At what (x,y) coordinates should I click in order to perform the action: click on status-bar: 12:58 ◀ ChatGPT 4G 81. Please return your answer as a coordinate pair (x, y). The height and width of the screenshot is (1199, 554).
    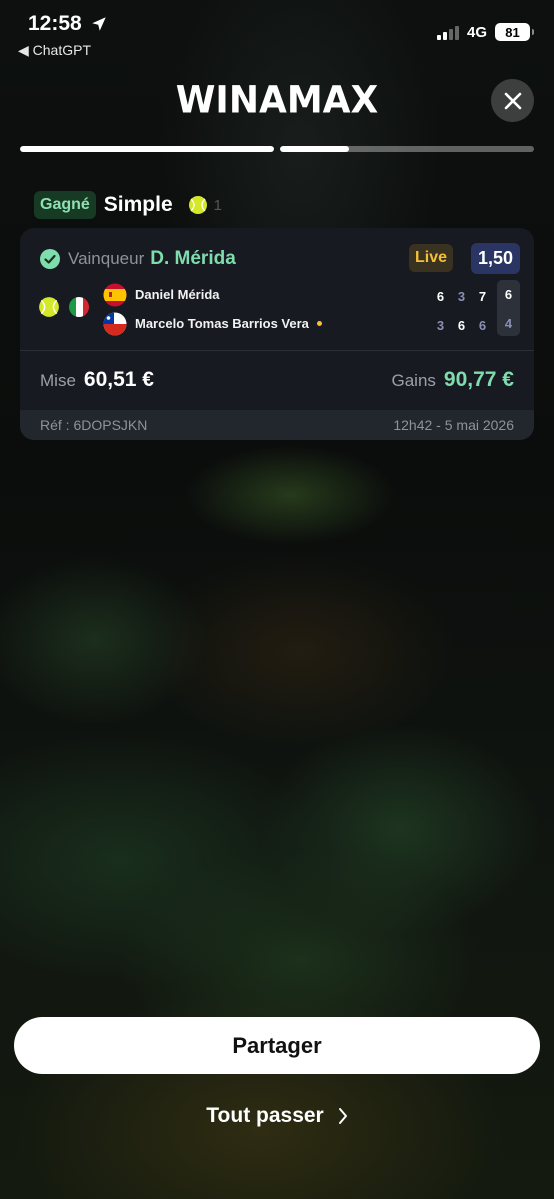
    Looking at the image, I should click on (277, 30).